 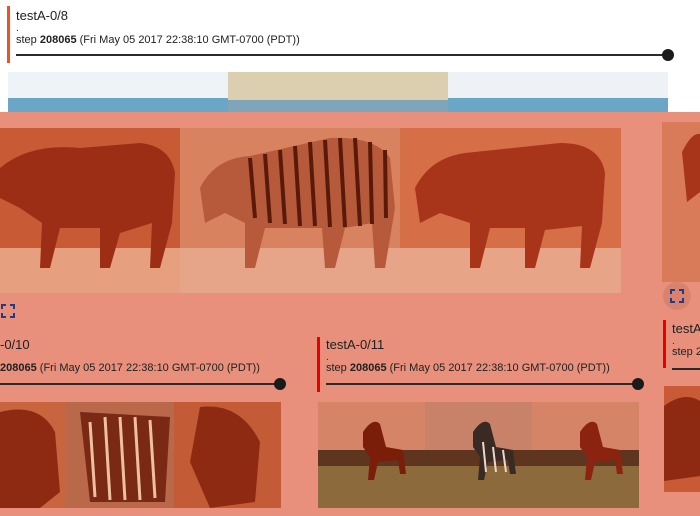 What do you see at coordinates (686, 328) in the screenshot?
I see `card-title: testA` at bounding box center [686, 328].